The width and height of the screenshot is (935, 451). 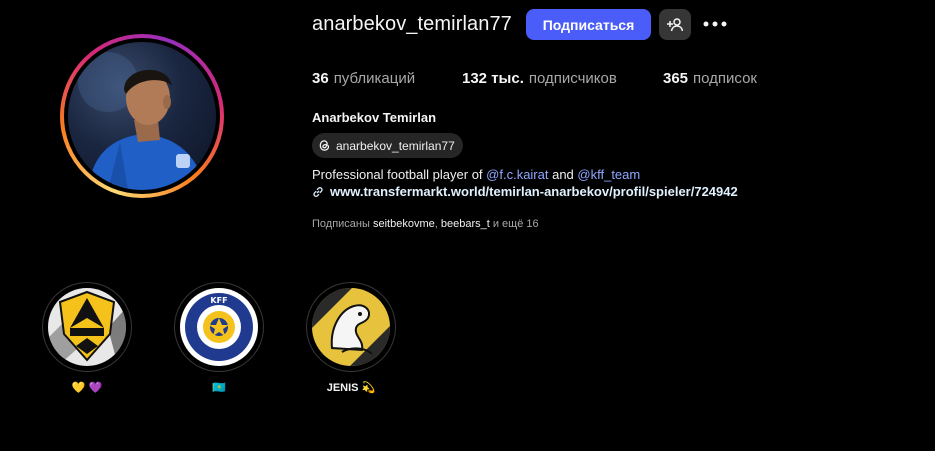 What do you see at coordinates (219, 388) in the screenshot?
I see `highlight-label: 🇰🇿` at bounding box center [219, 388].